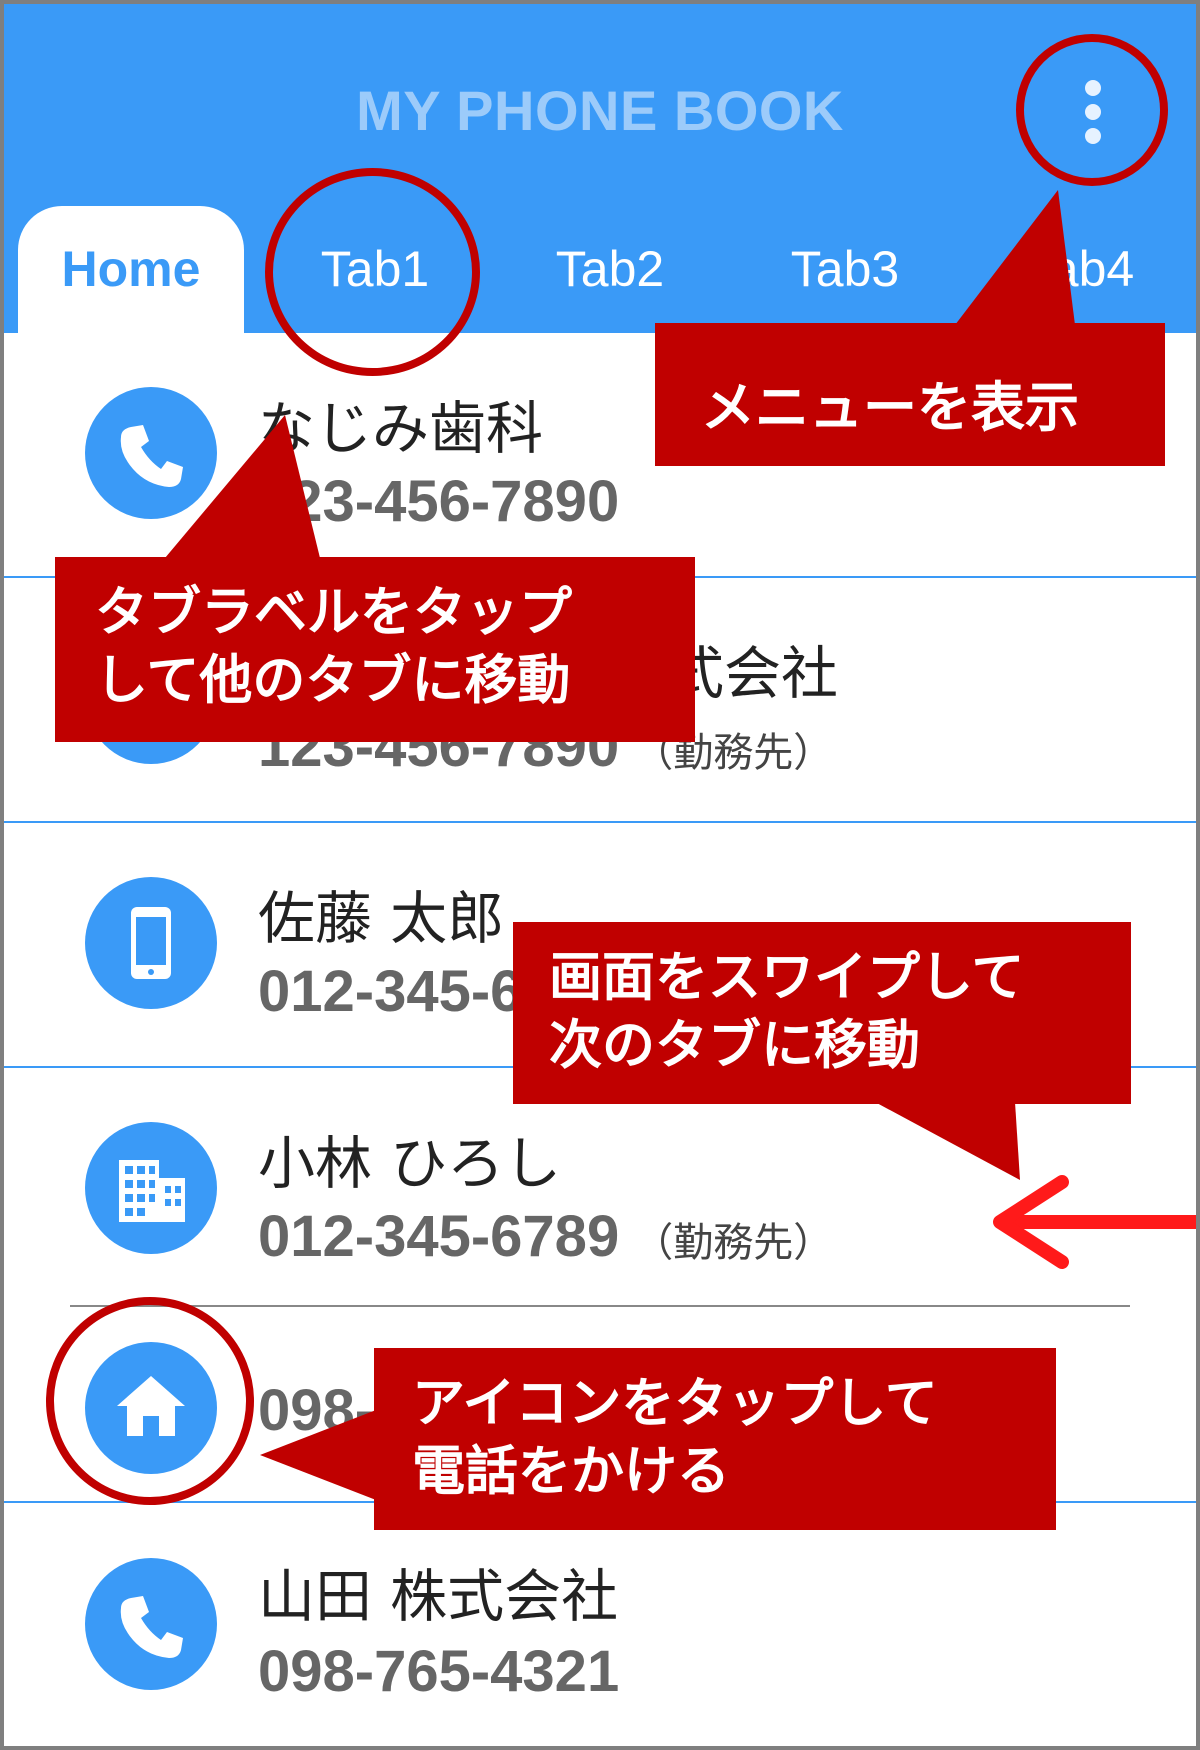  I want to click on annotation-menu: メニューを表示, so click(910, 394).